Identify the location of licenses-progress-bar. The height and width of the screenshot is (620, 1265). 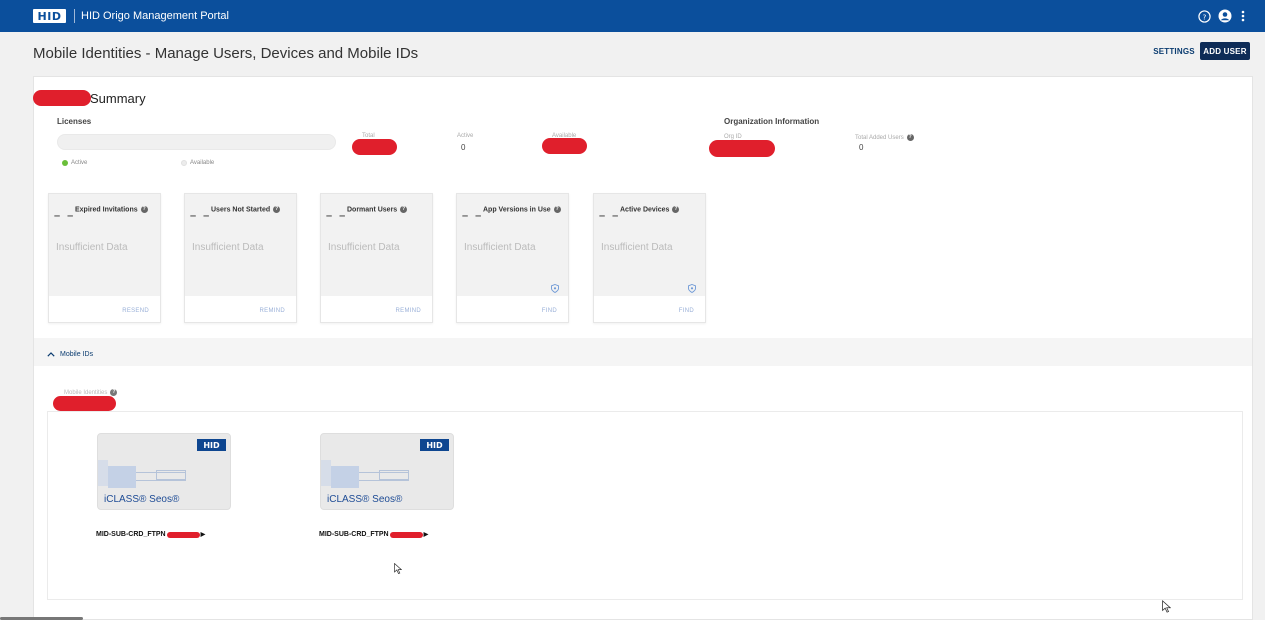
(196, 142).